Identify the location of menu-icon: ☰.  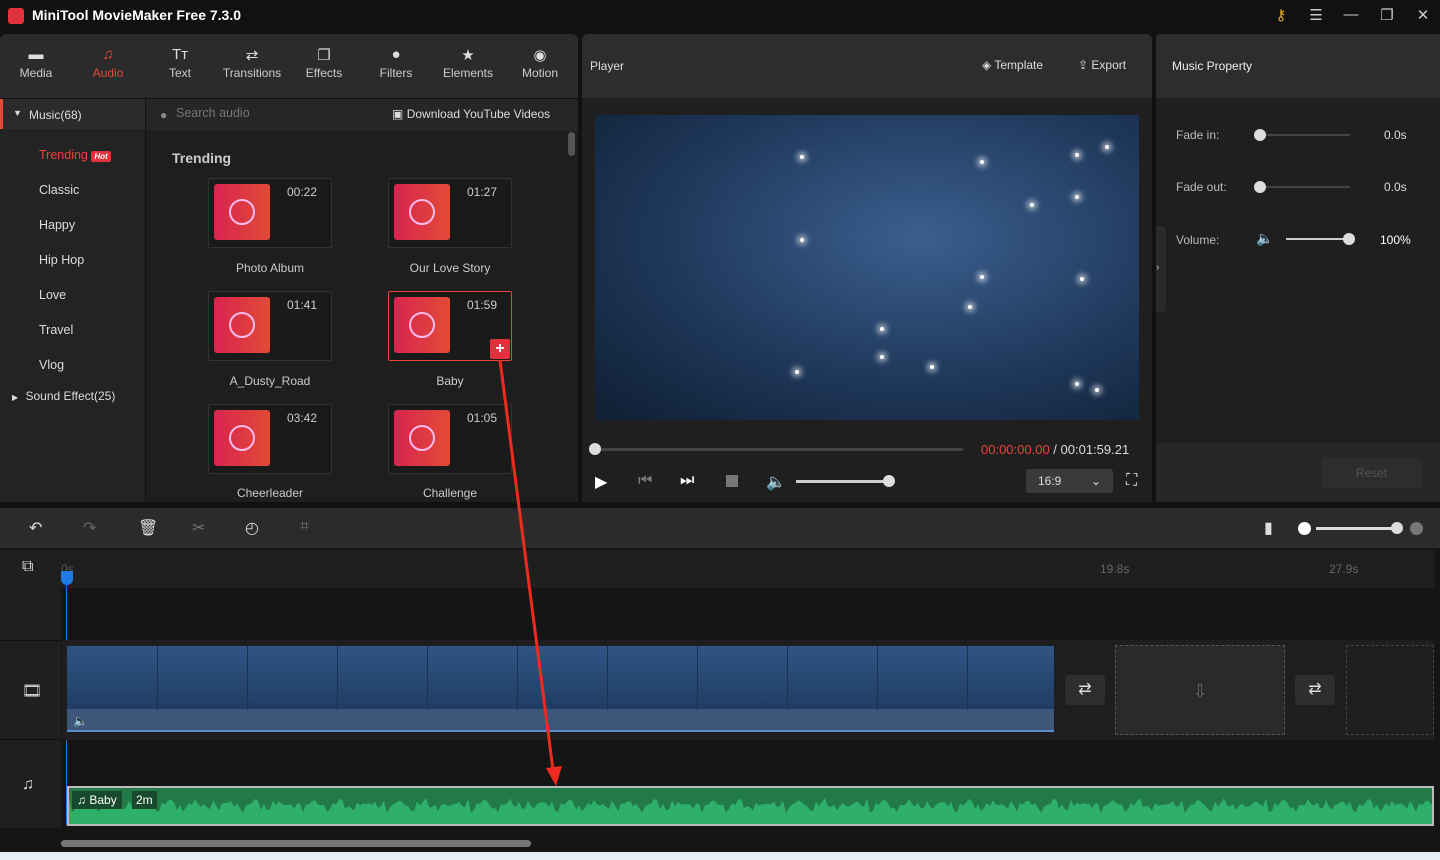
(1316, 16).